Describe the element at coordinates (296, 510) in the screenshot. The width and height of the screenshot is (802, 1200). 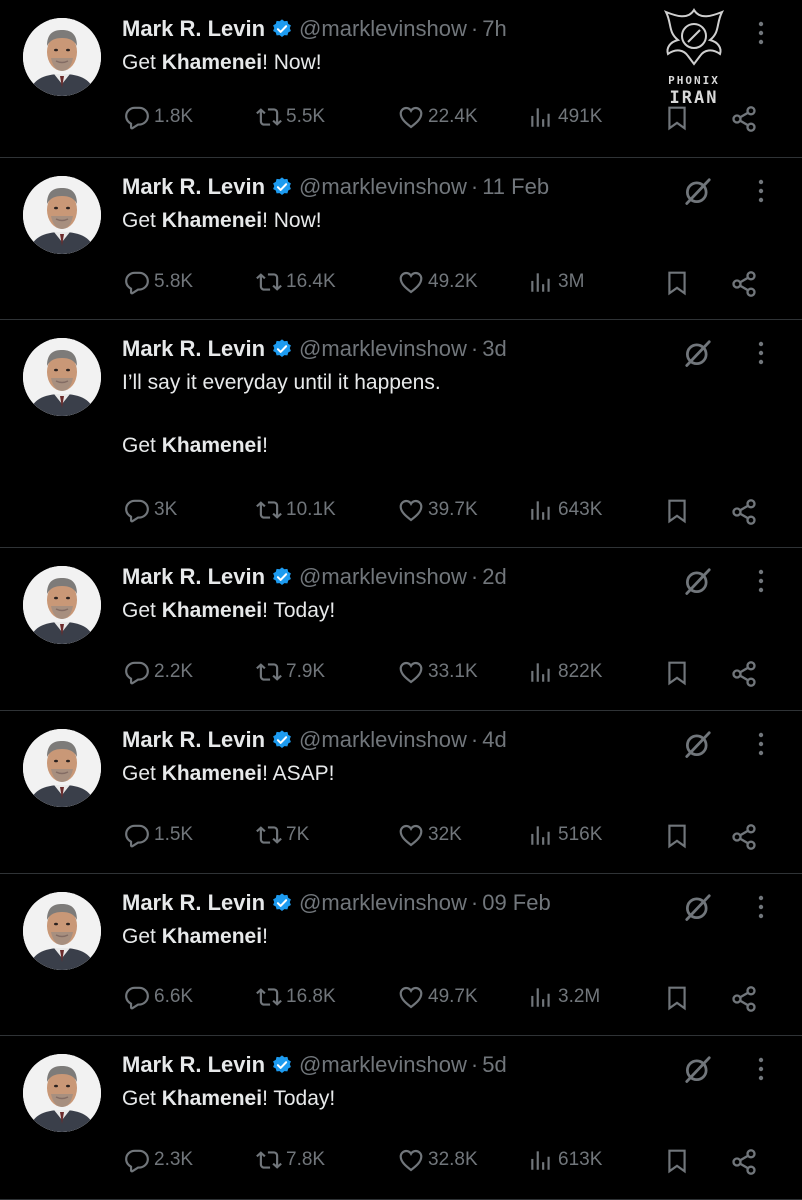
I see `repost-button: 10.1K` at that location.